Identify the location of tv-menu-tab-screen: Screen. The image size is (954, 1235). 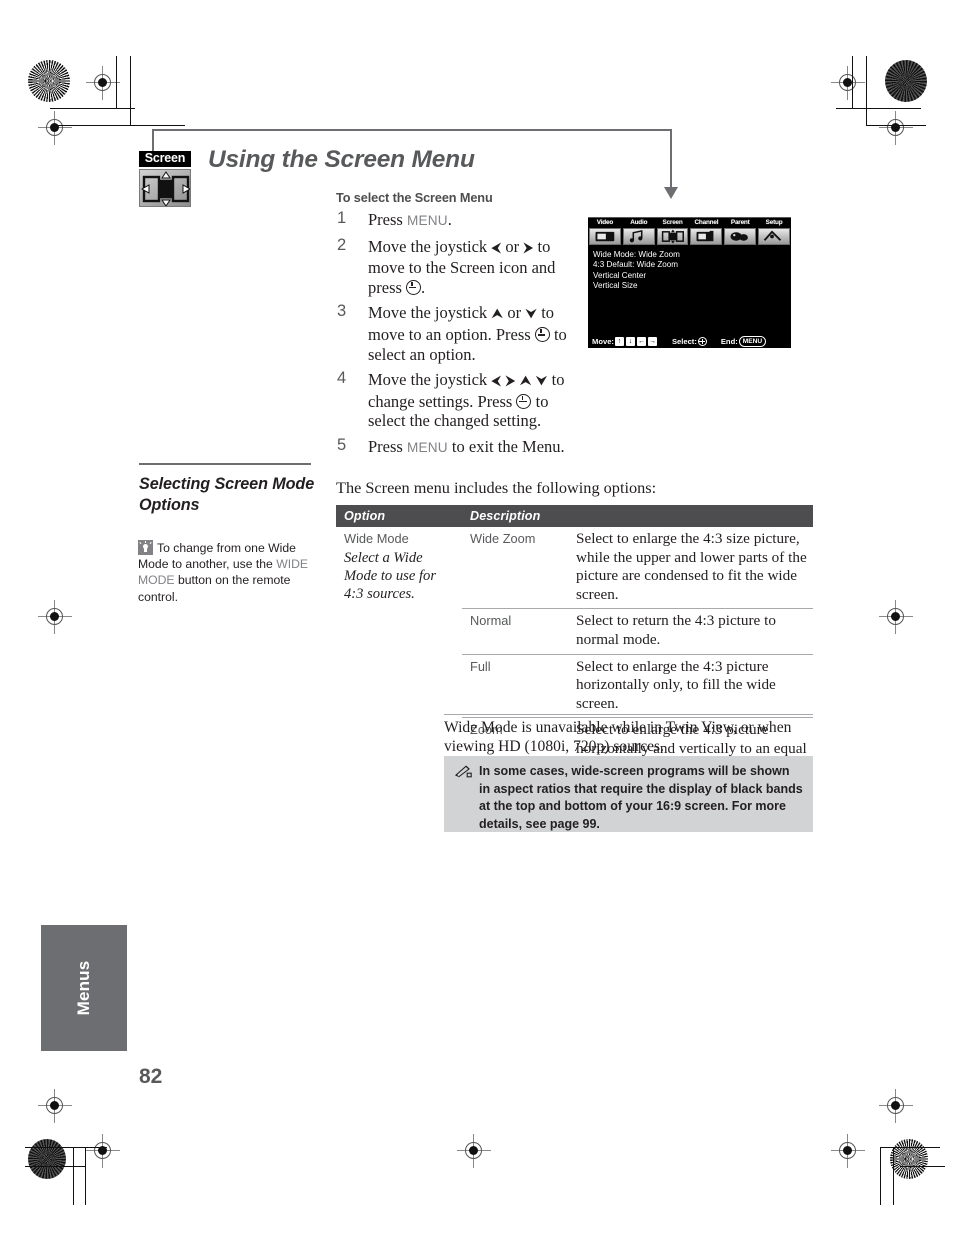
(672, 231).